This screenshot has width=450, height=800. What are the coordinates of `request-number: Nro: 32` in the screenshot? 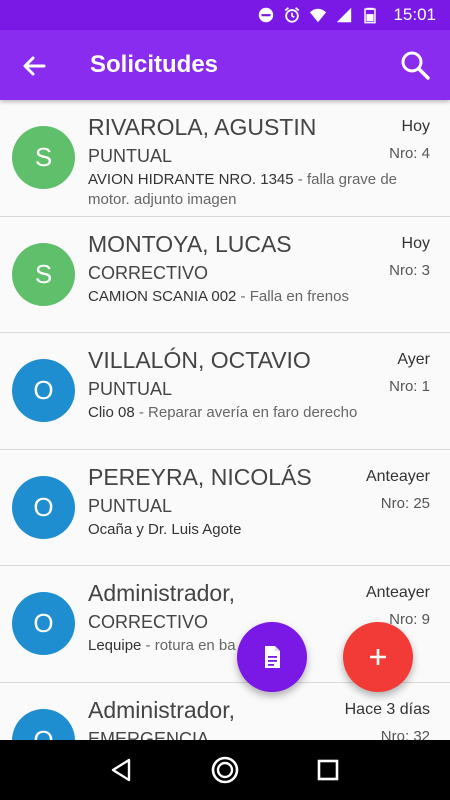 It's located at (405, 734).